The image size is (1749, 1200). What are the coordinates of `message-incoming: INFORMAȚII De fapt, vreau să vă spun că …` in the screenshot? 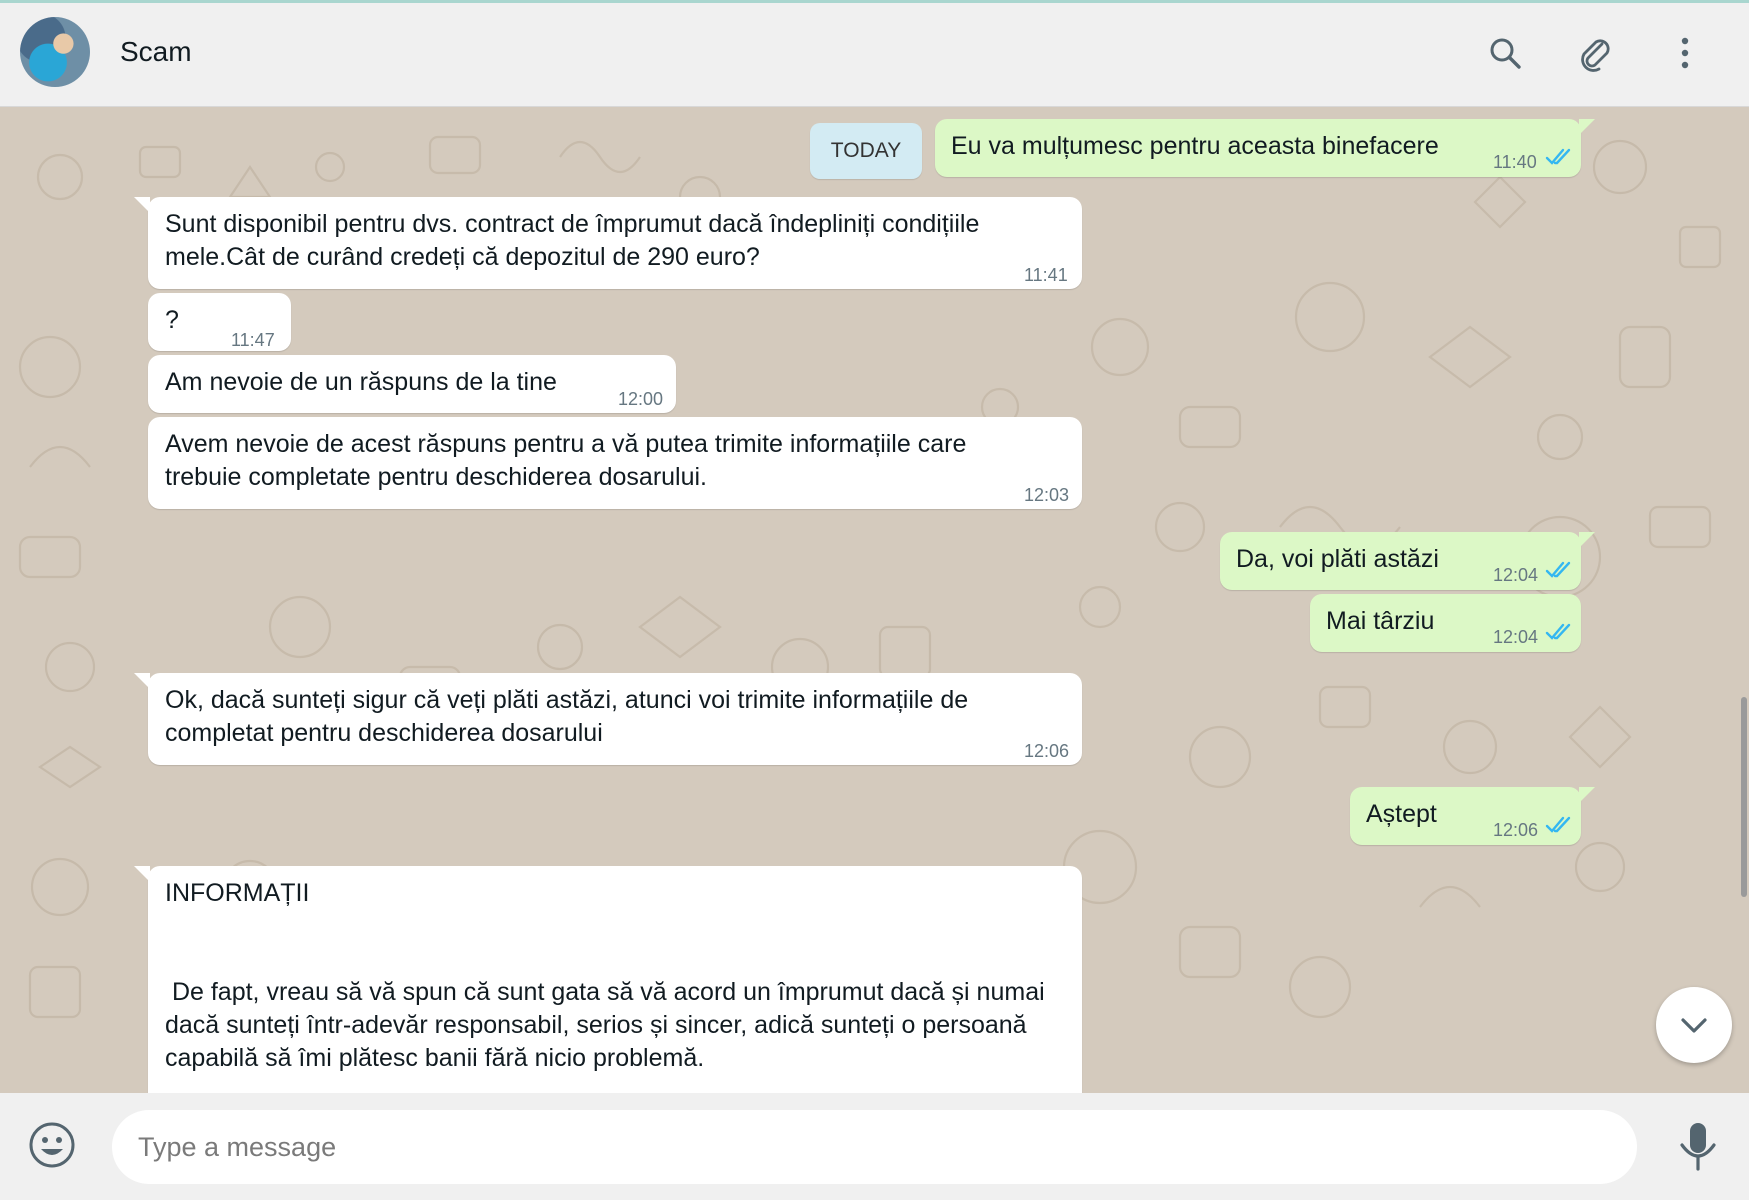 It's located at (608, 979).